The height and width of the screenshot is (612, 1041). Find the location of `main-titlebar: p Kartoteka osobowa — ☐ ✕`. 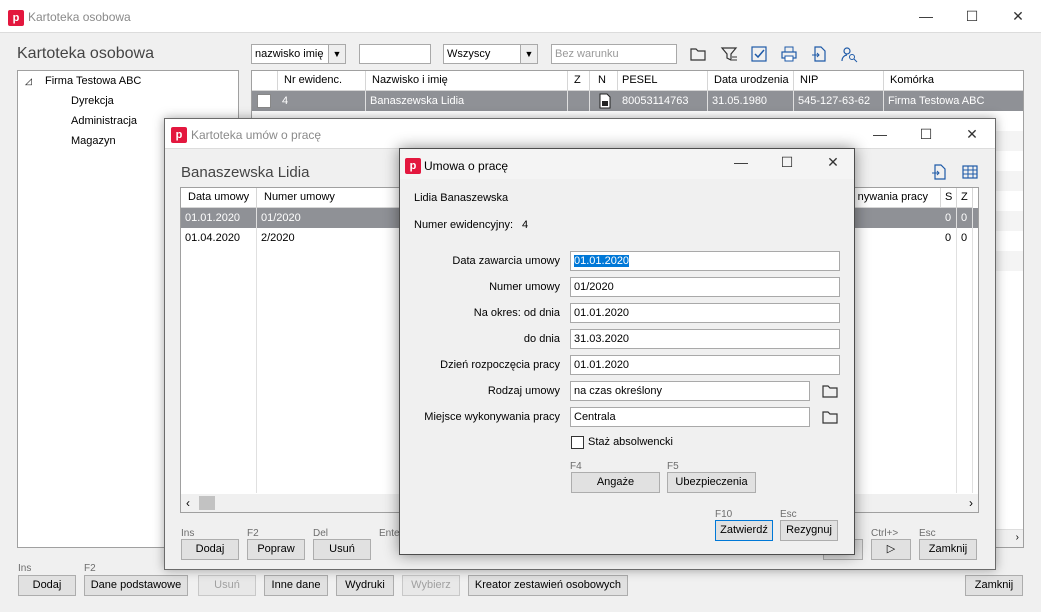

main-titlebar: p Kartoteka osobowa — ☐ ✕ is located at coordinates (520, 16).